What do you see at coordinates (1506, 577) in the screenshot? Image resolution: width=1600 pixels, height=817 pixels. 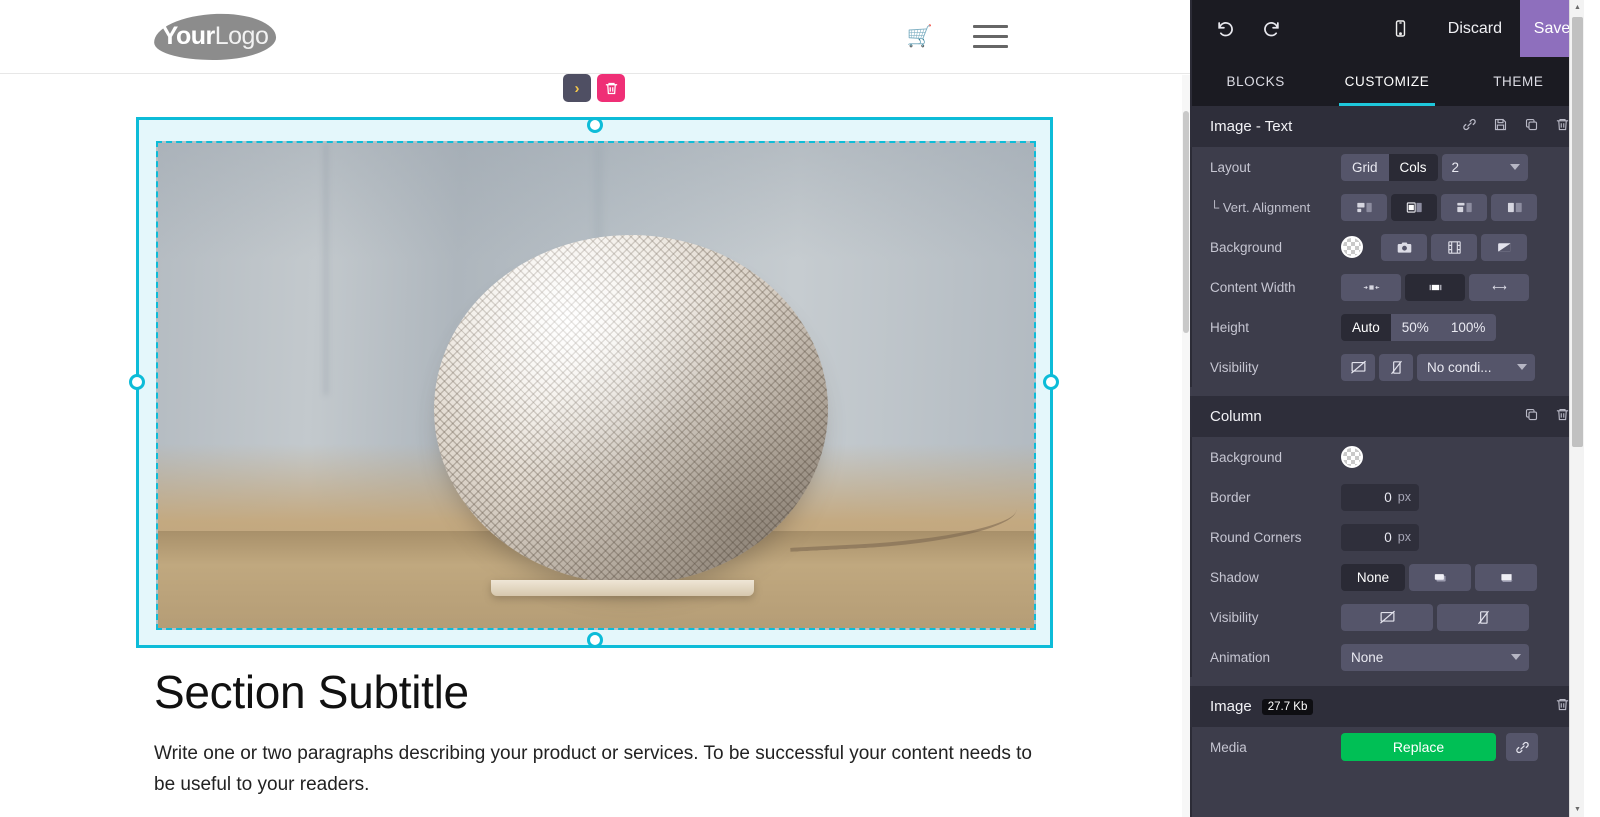 I see `shadow-lifted-icon` at bounding box center [1506, 577].